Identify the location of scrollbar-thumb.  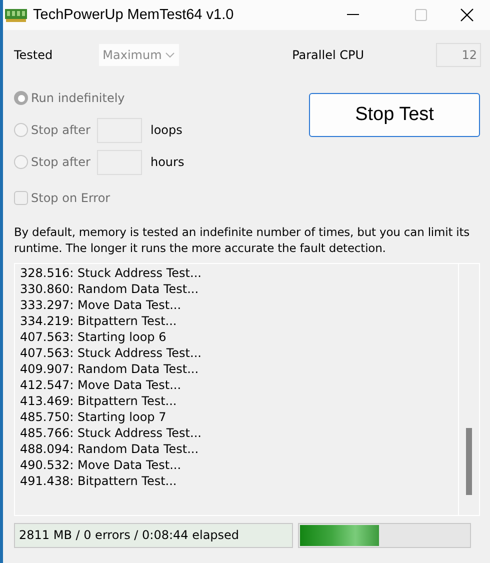
(469, 461).